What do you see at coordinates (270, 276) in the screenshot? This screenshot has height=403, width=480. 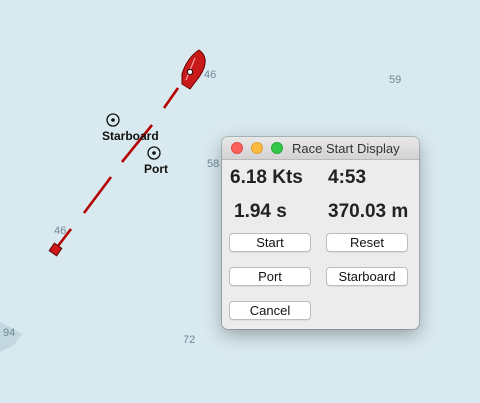 I see `port-button: Port` at bounding box center [270, 276].